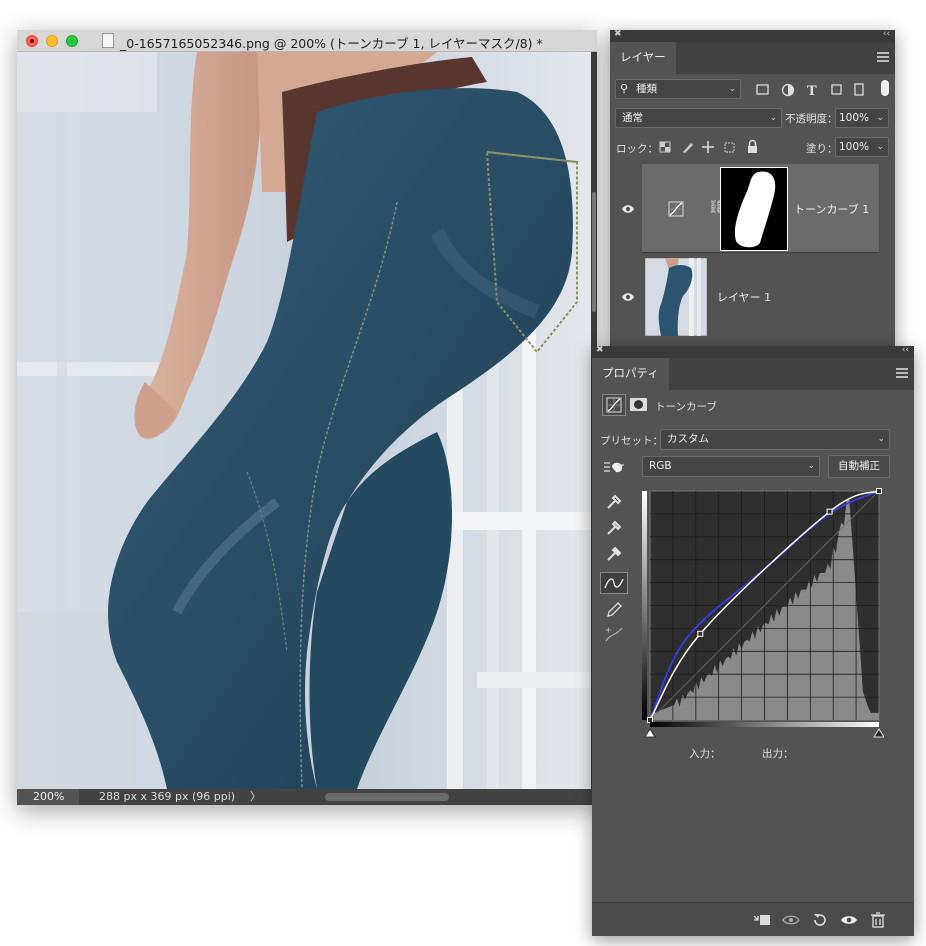 The width and height of the screenshot is (926, 946). I want to click on reset-icon, so click(820, 920).